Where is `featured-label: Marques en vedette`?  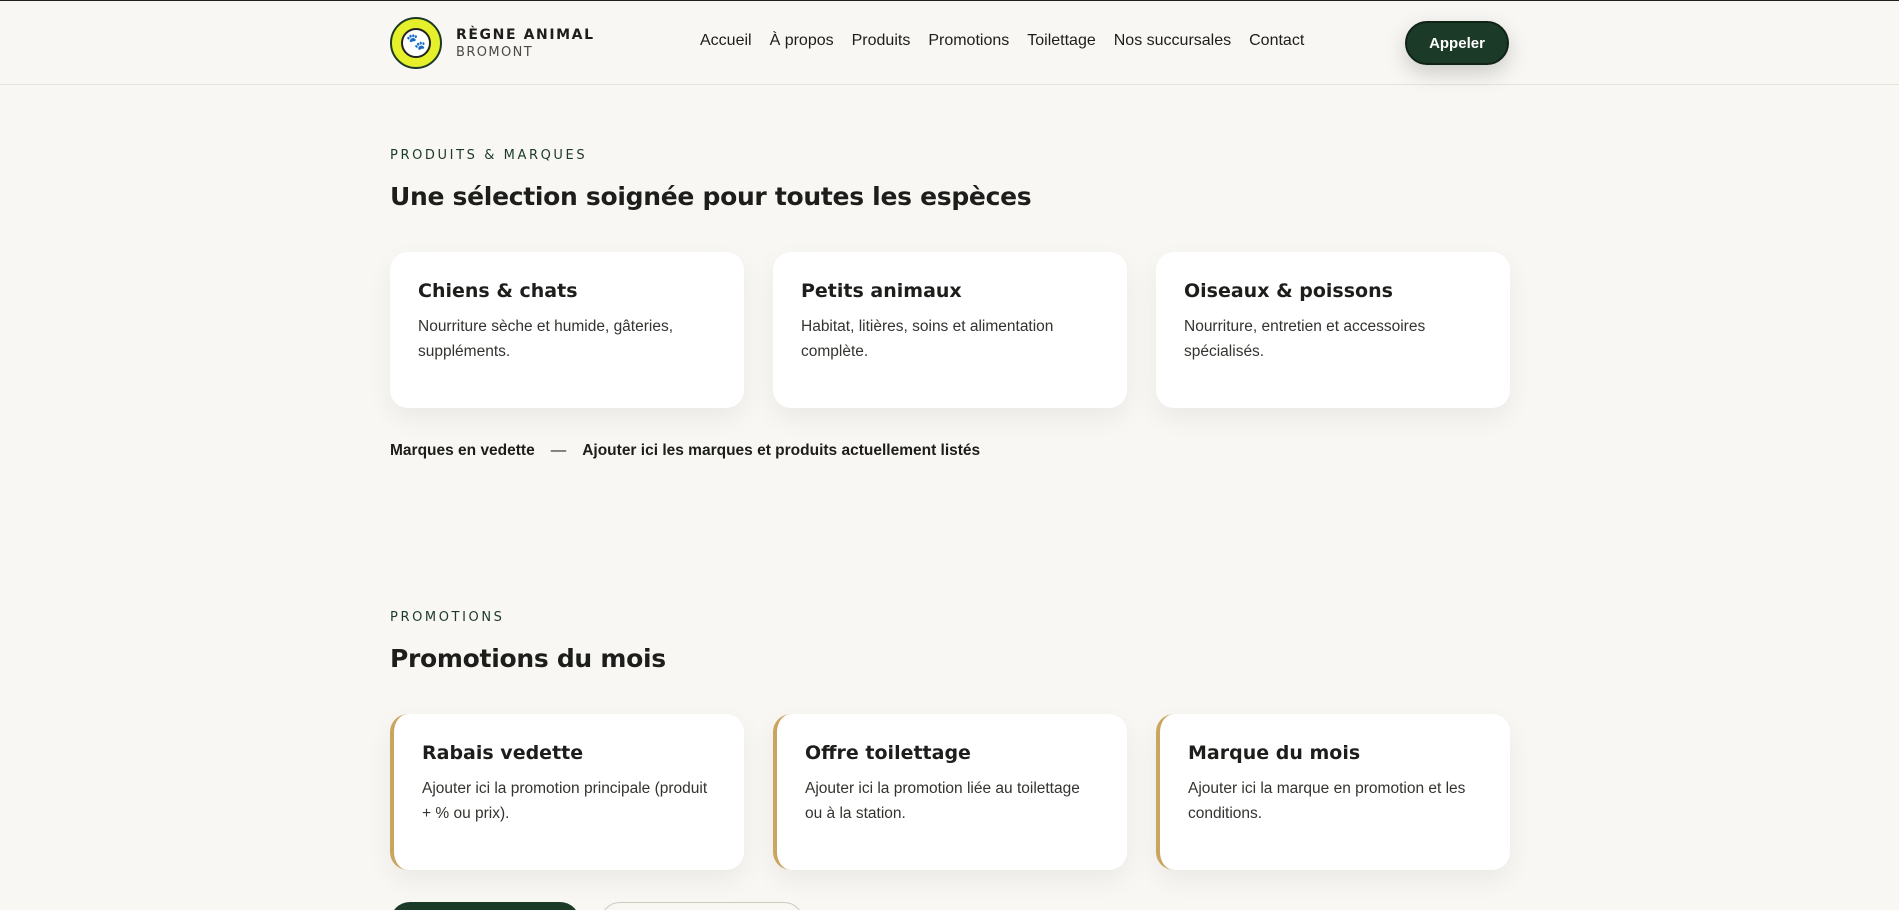 featured-label: Marques en vedette is located at coordinates (462, 450).